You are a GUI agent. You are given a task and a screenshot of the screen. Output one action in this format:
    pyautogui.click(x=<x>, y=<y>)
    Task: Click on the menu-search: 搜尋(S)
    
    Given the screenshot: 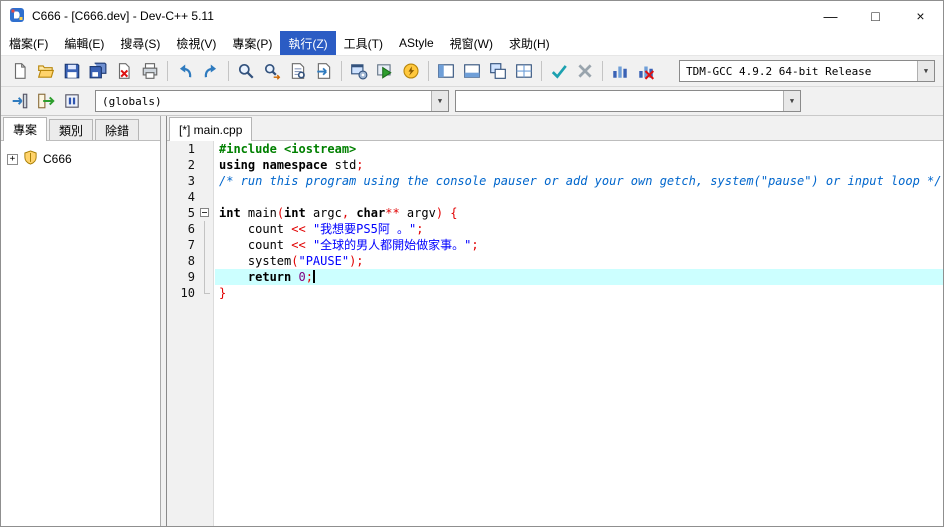 What is the action you would take?
    pyautogui.click(x=140, y=43)
    